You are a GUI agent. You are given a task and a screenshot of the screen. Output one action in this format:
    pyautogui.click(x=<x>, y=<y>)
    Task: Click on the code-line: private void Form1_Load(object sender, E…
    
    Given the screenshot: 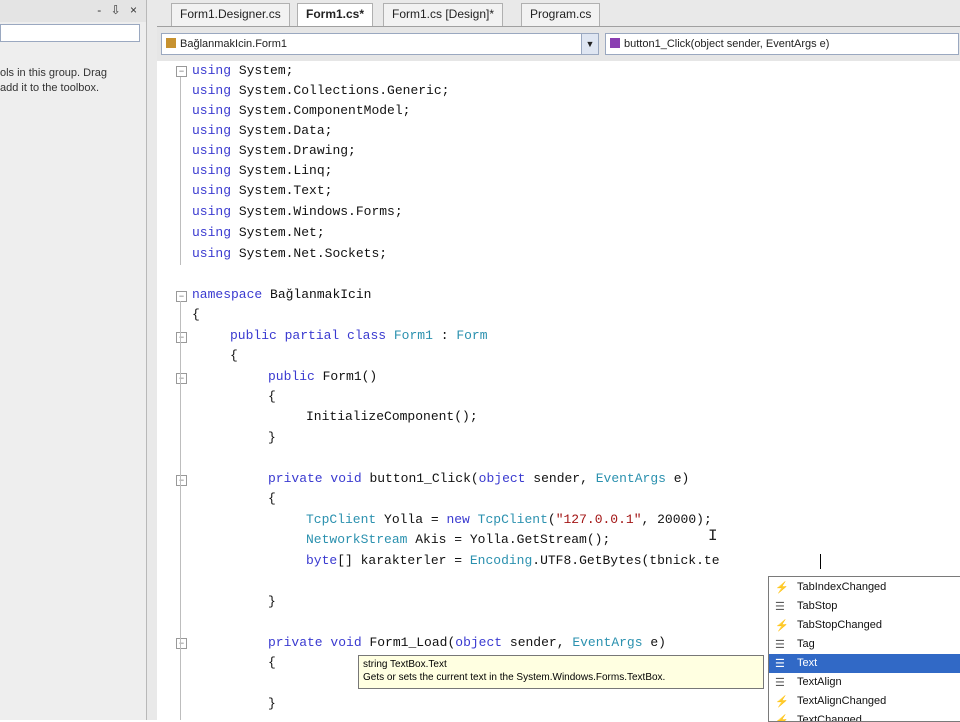 What is the action you would take?
    pyautogui.click(x=467, y=642)
    